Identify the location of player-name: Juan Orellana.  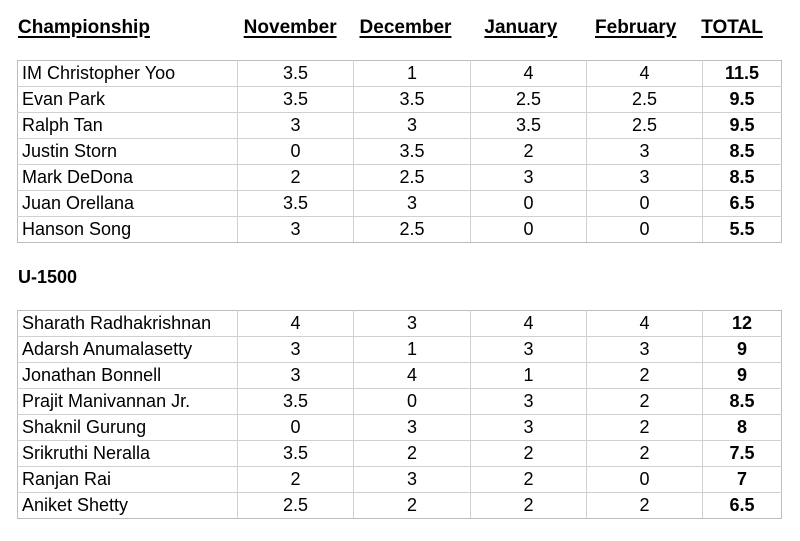
(127, 203).